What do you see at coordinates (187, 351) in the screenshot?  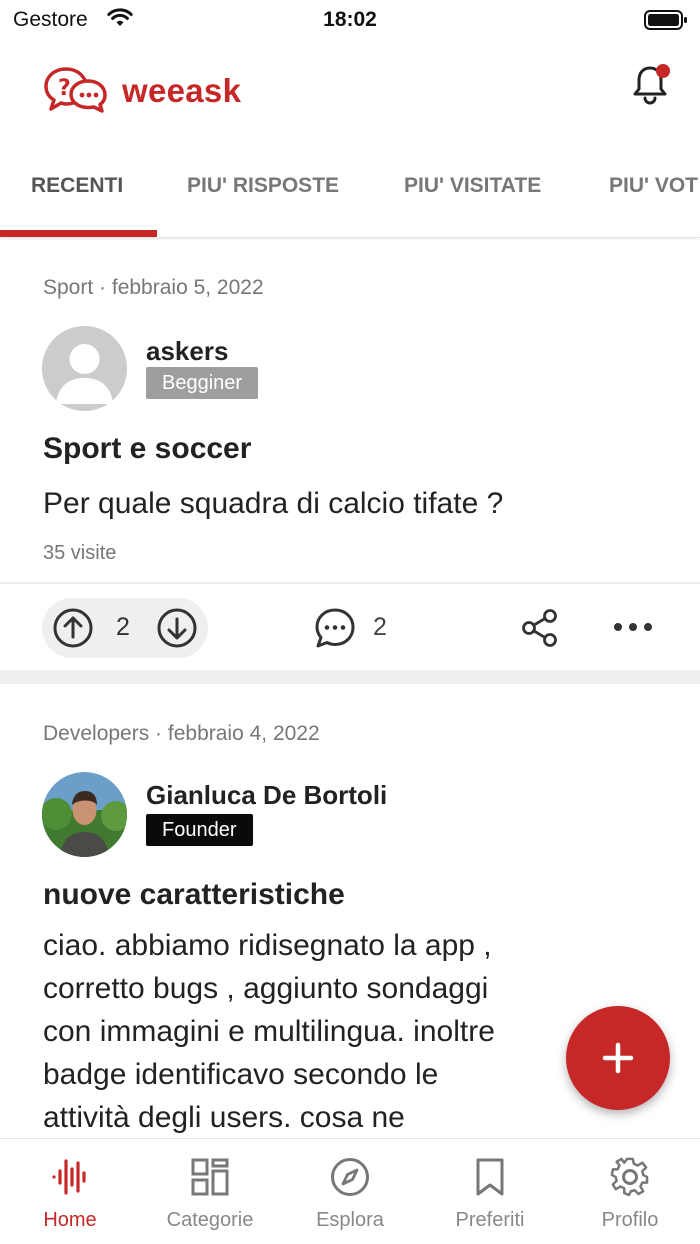 I see `author-name: askers` at bounding box center [187, 351].